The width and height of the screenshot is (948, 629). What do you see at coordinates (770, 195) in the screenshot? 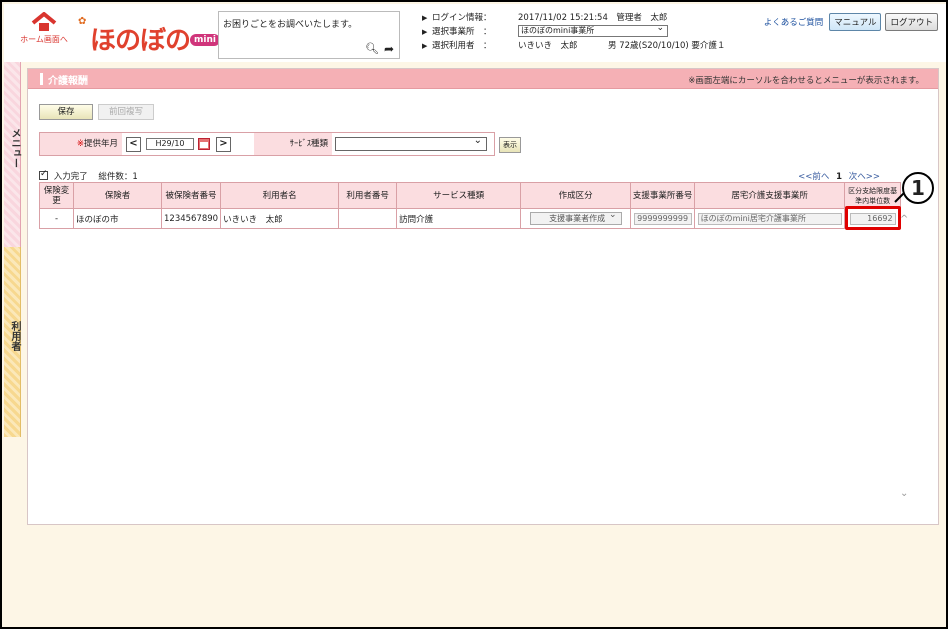
I see `col-care-office: 居宅介護支援事業所` at bounding box center [770, 195].